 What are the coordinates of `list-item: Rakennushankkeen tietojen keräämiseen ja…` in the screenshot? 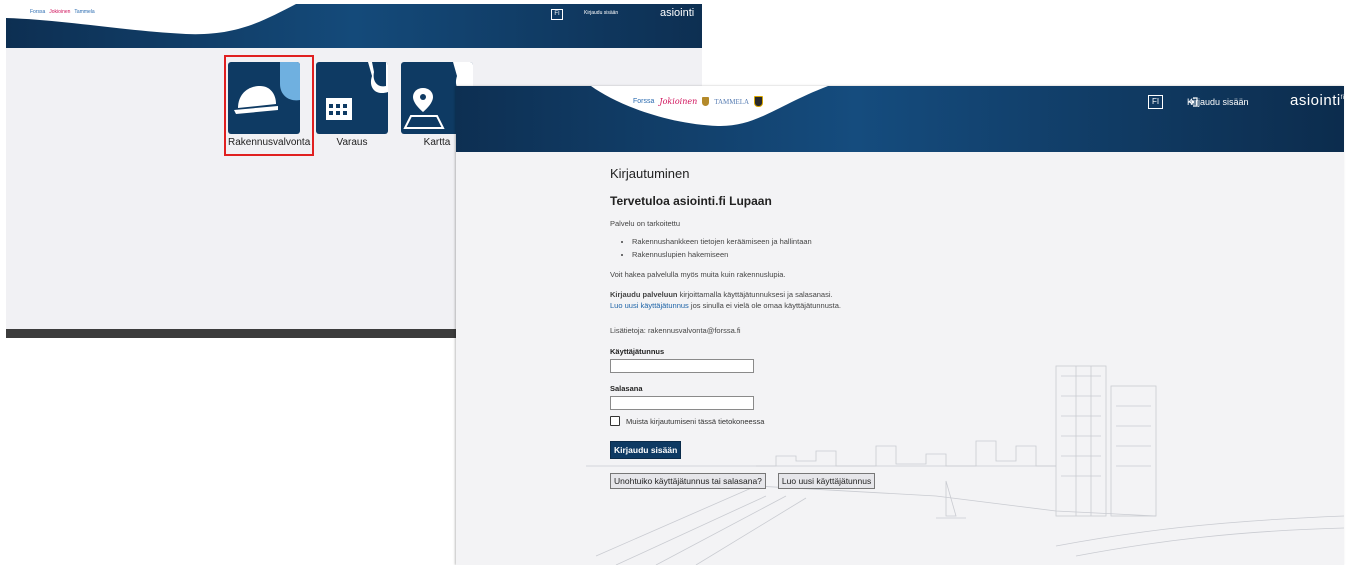 It's located at (821, 241).